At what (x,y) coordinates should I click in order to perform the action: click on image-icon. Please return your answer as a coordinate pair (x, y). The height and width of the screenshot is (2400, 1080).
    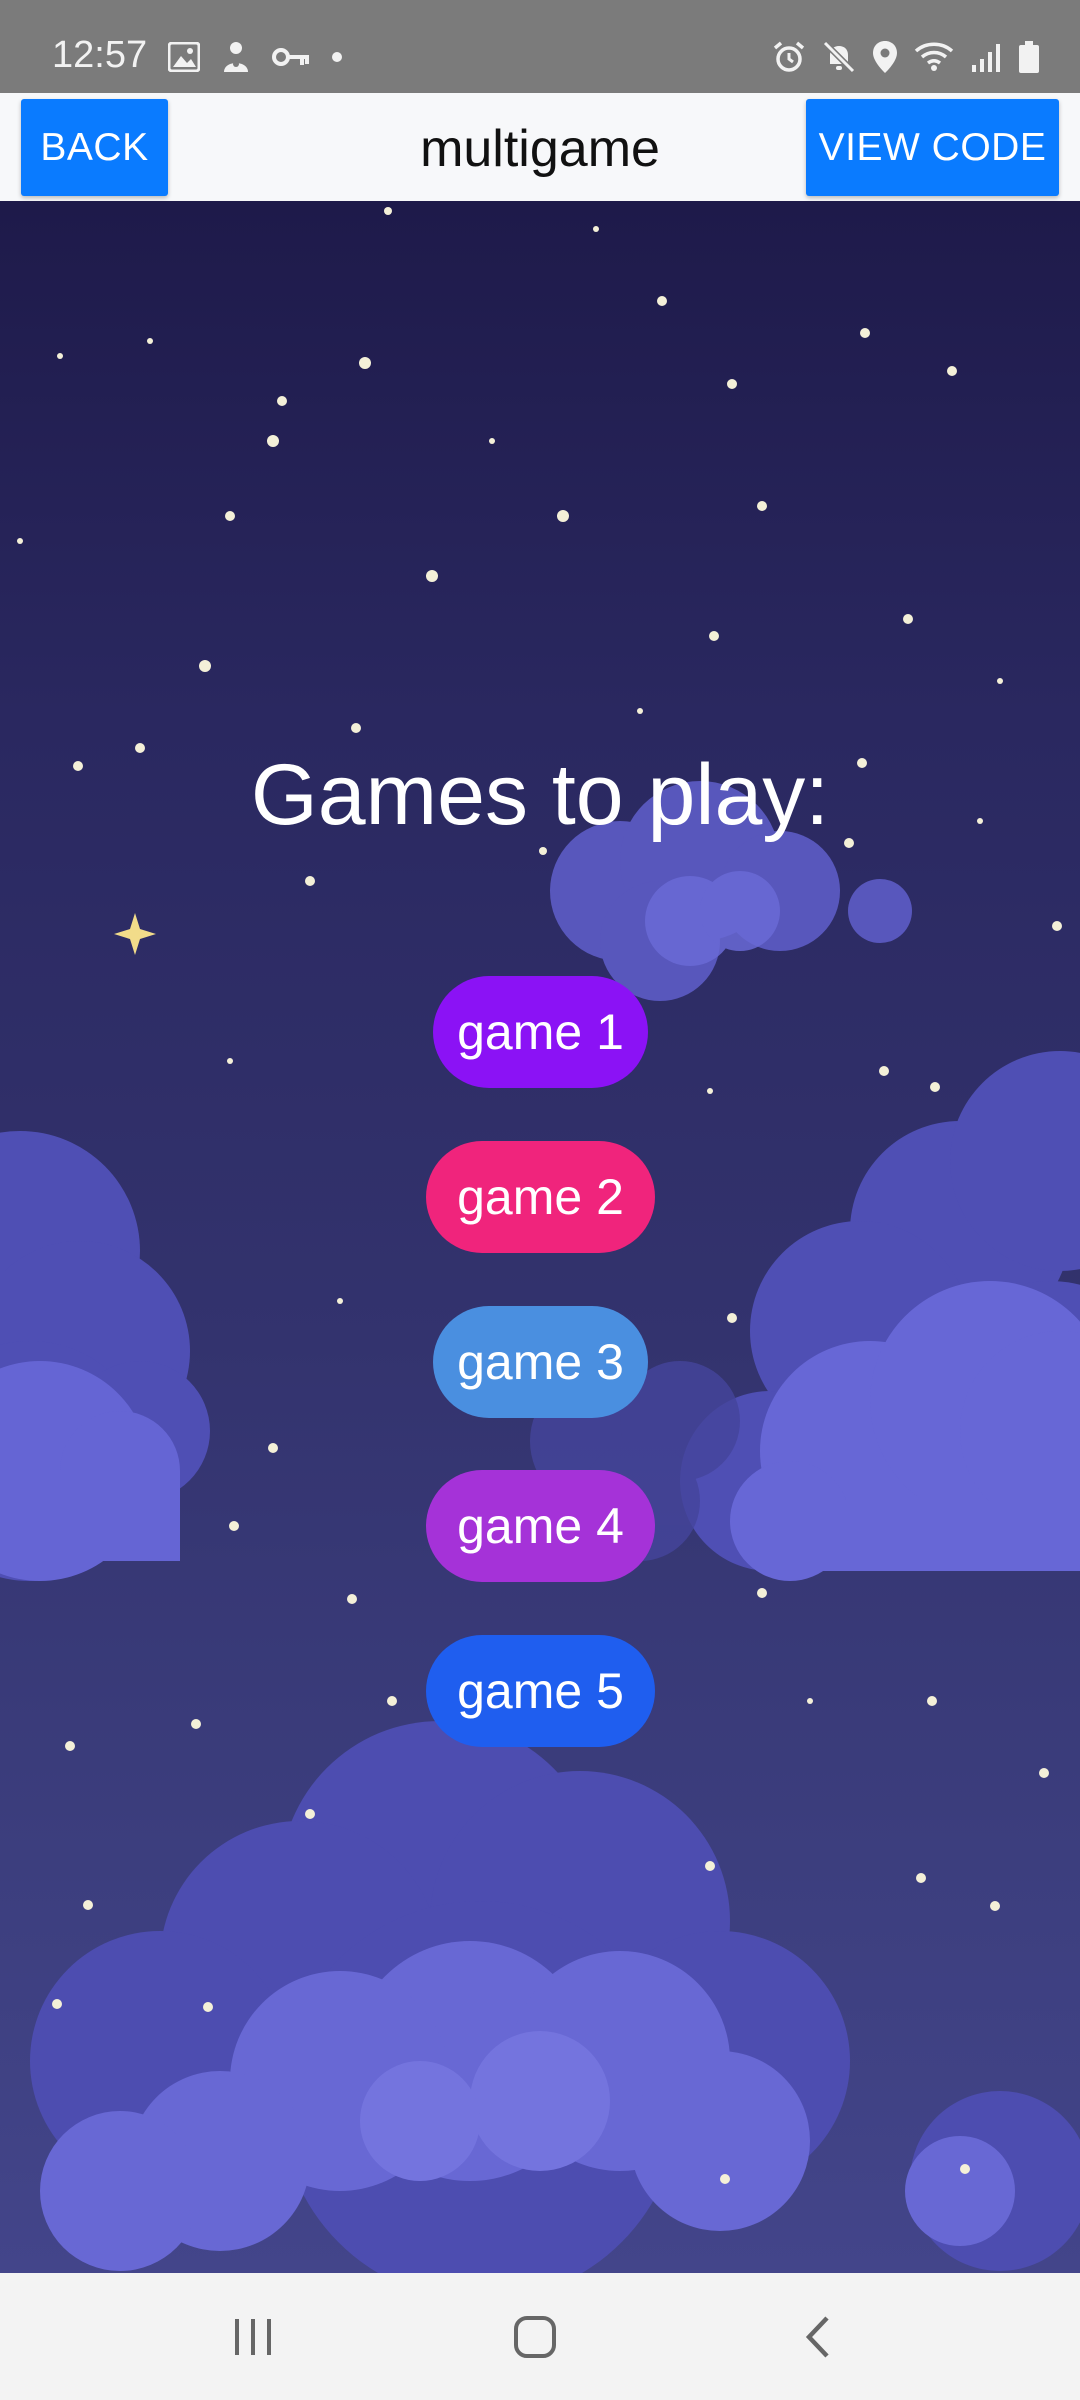
    Looking at the image, I should click on (184, 57).